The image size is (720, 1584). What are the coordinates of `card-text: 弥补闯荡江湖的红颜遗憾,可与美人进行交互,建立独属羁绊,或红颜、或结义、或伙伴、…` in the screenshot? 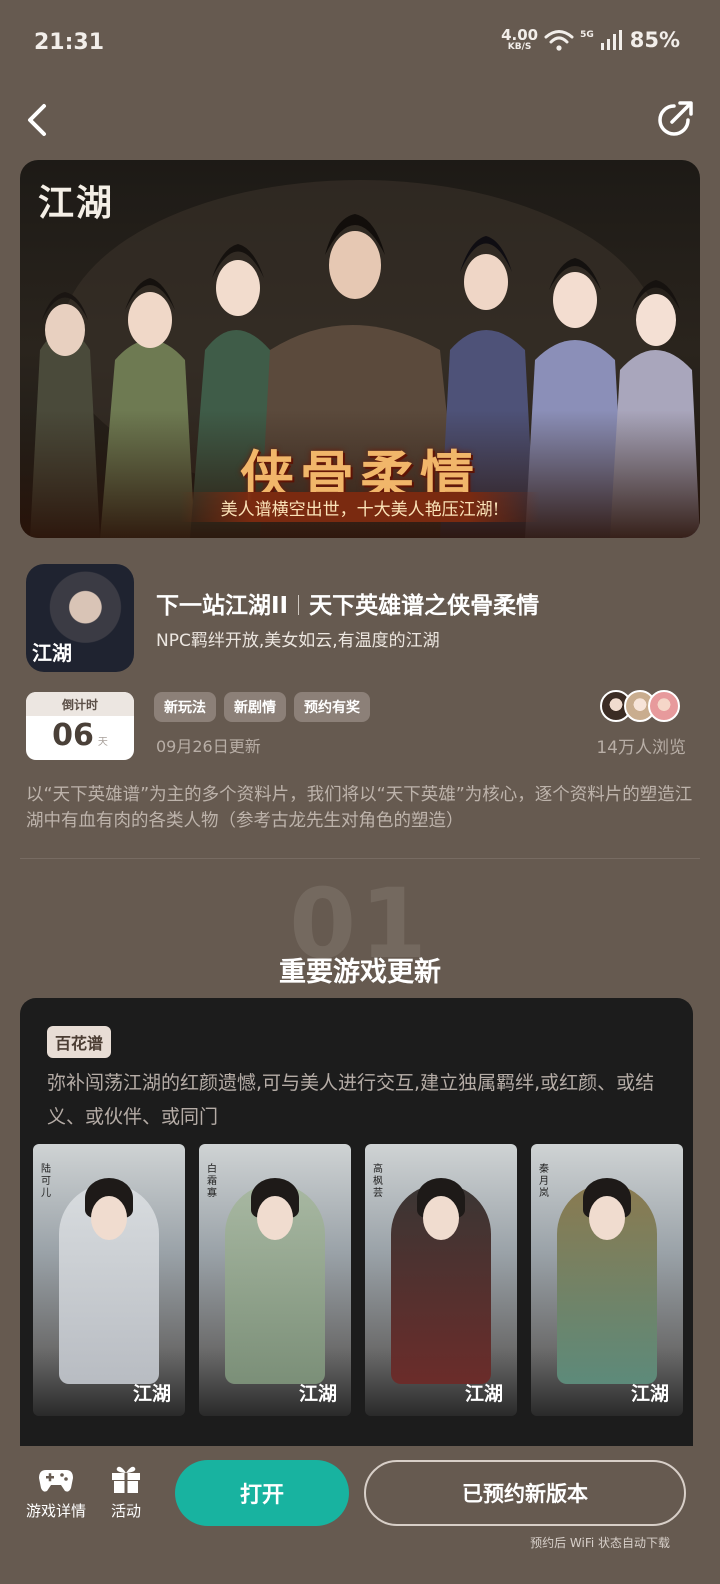 It's located at (351, 1100).